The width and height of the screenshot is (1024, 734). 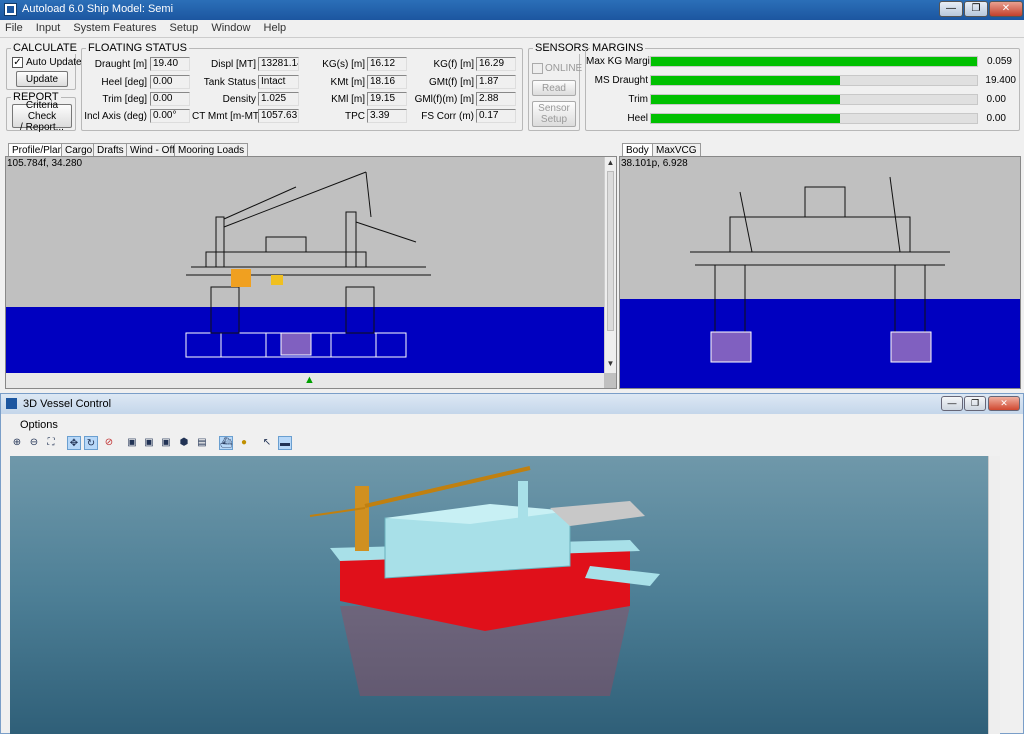 I want to click on sensor-setup-label-2: Setup, so click(x=554, y=119).